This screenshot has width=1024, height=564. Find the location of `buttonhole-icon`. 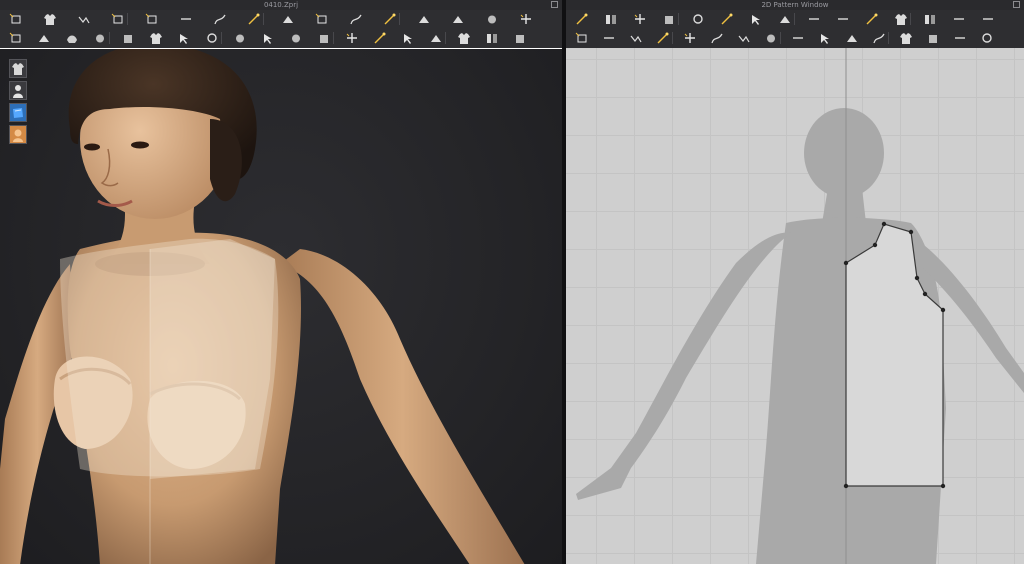

buttonhole-icon is located at coordinates (296, 38).